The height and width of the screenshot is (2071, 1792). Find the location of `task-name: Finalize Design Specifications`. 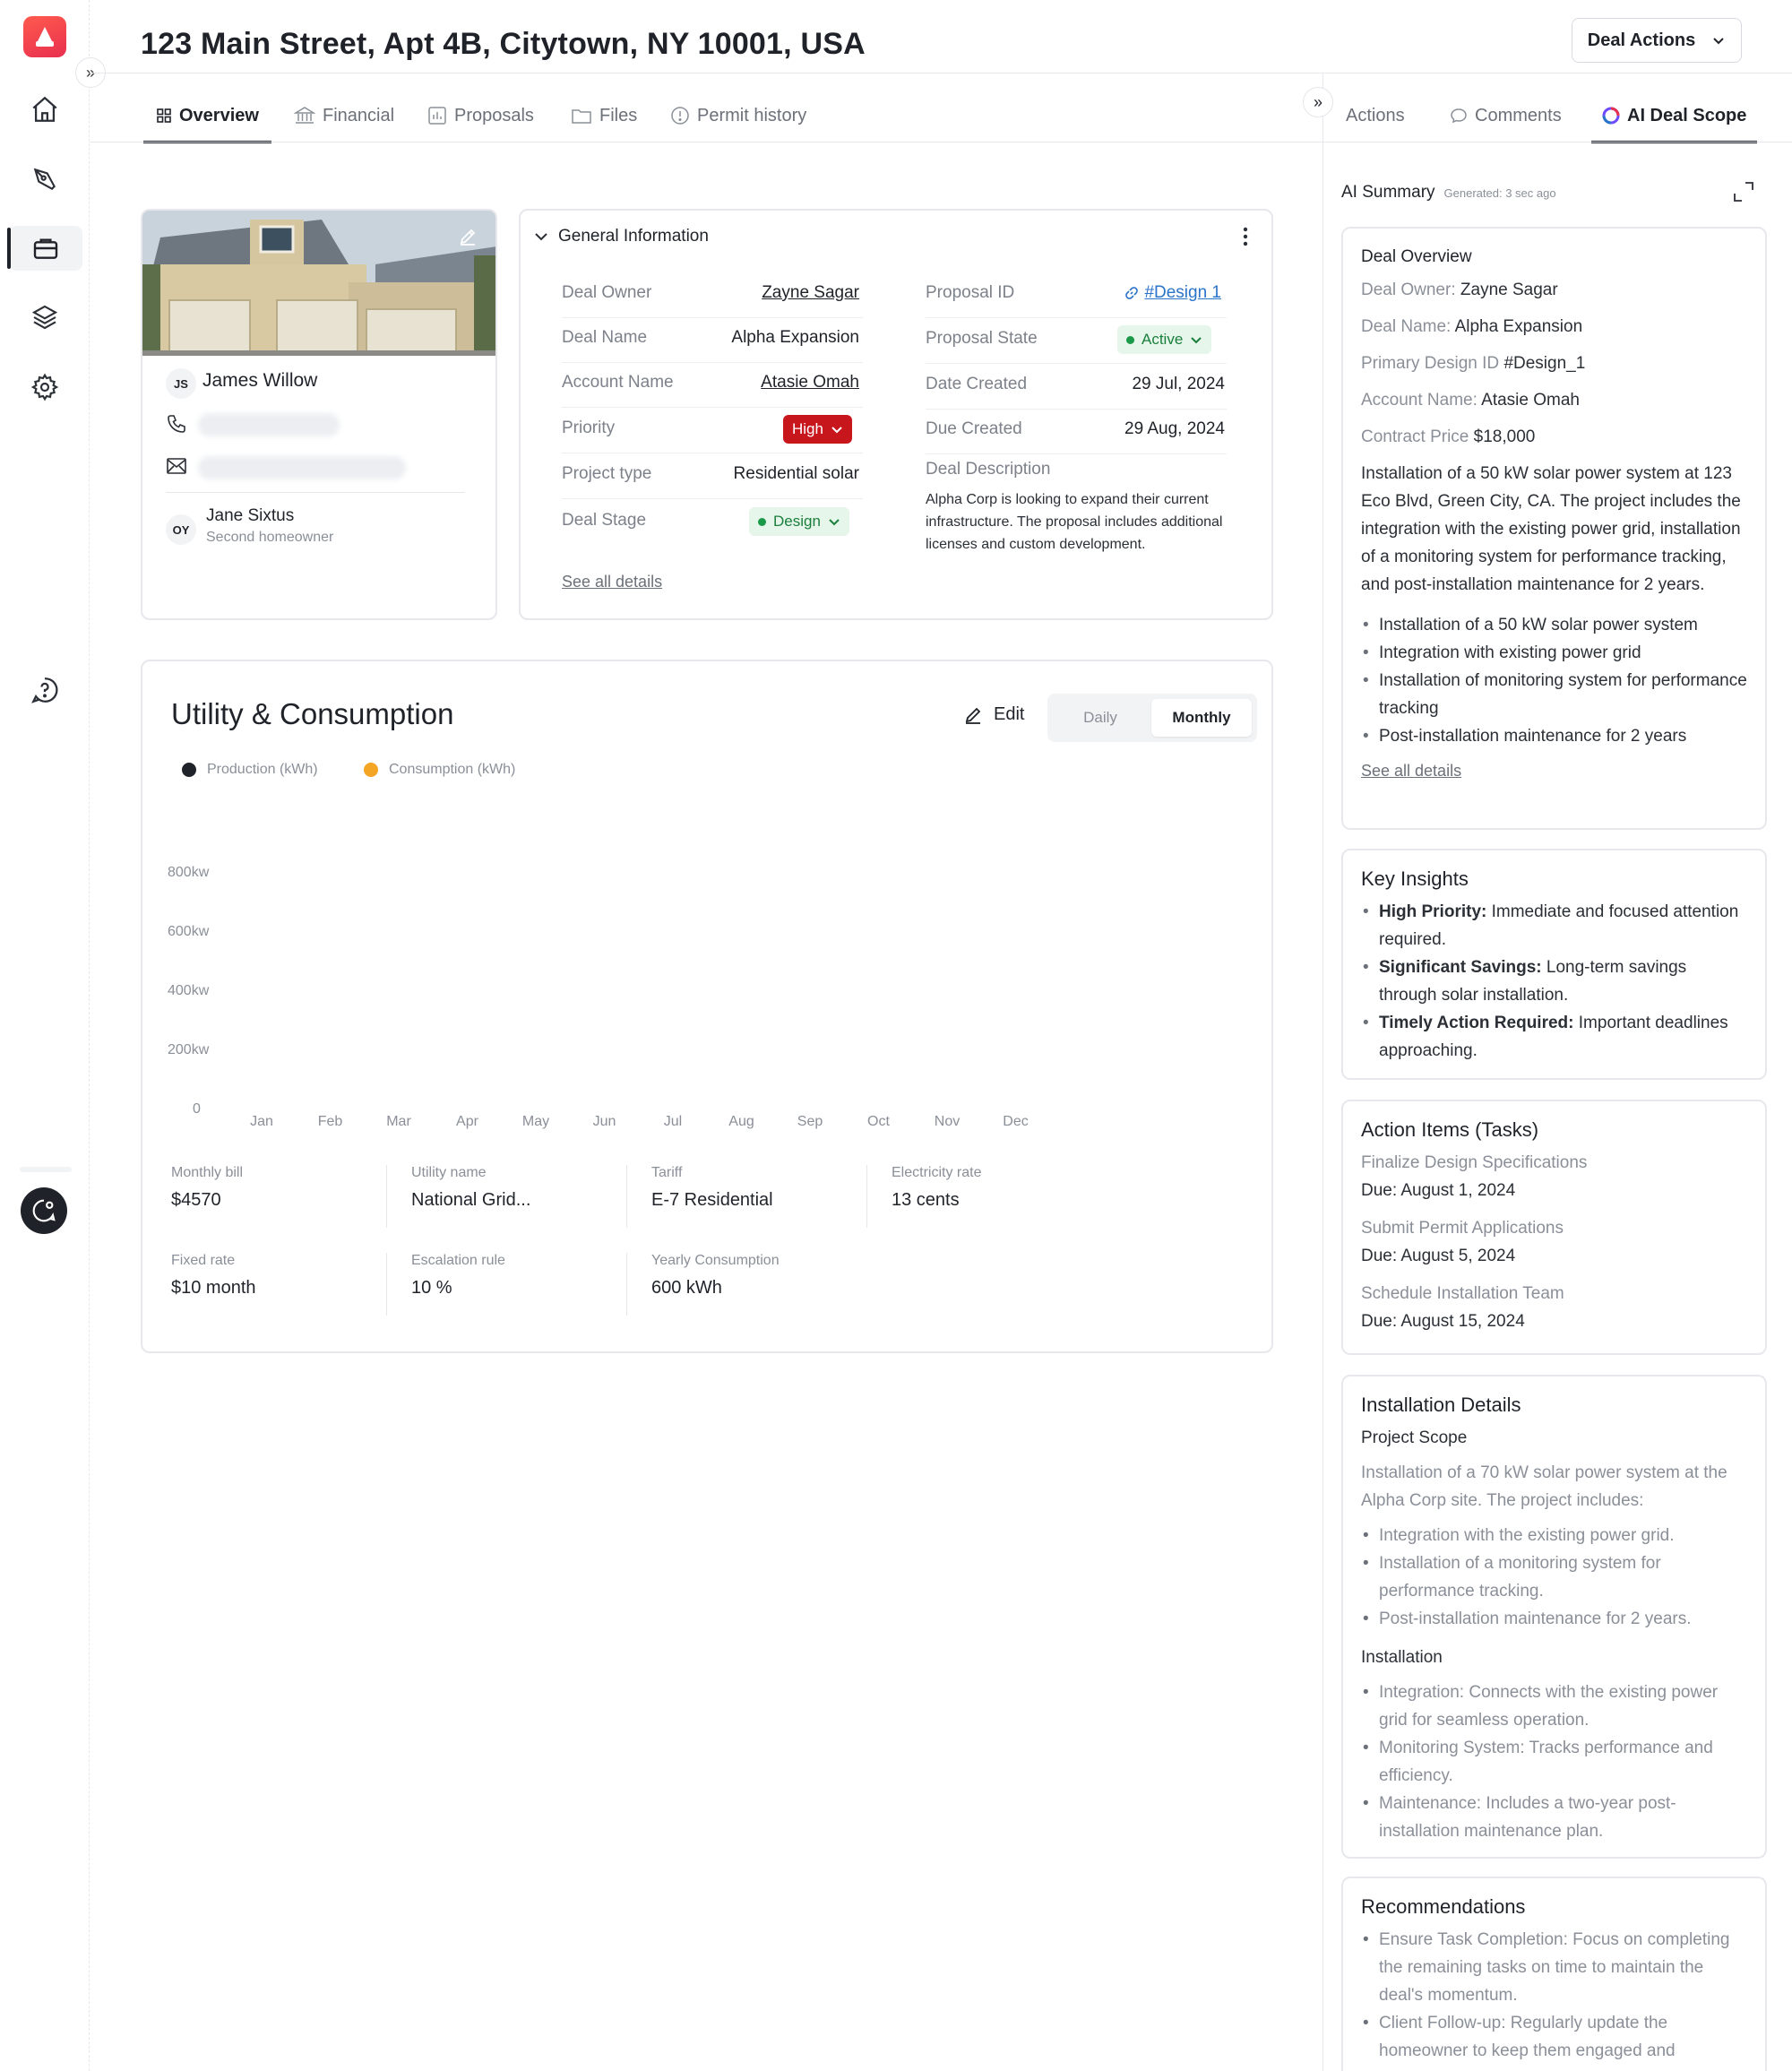

task-name: Finalize Design Specifications is located at coordinates (1475, 1162).